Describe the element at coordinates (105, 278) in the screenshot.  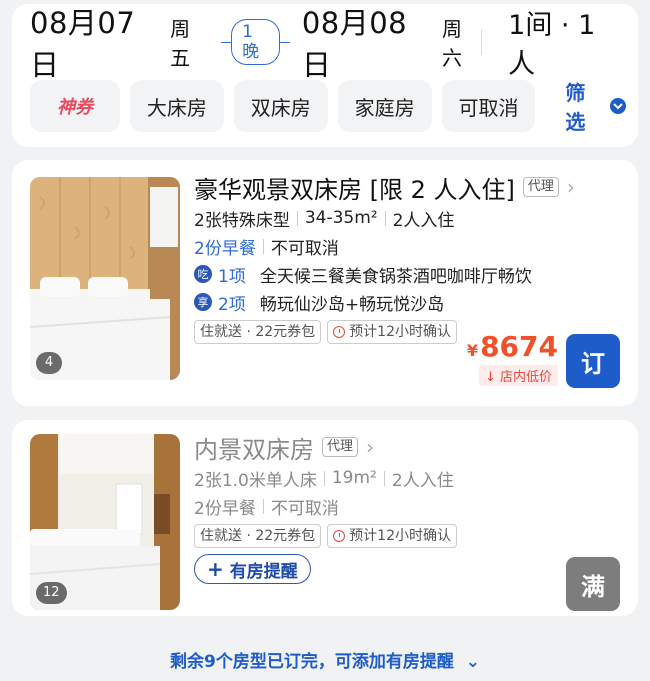
I see `room-photo: 4` at that location.